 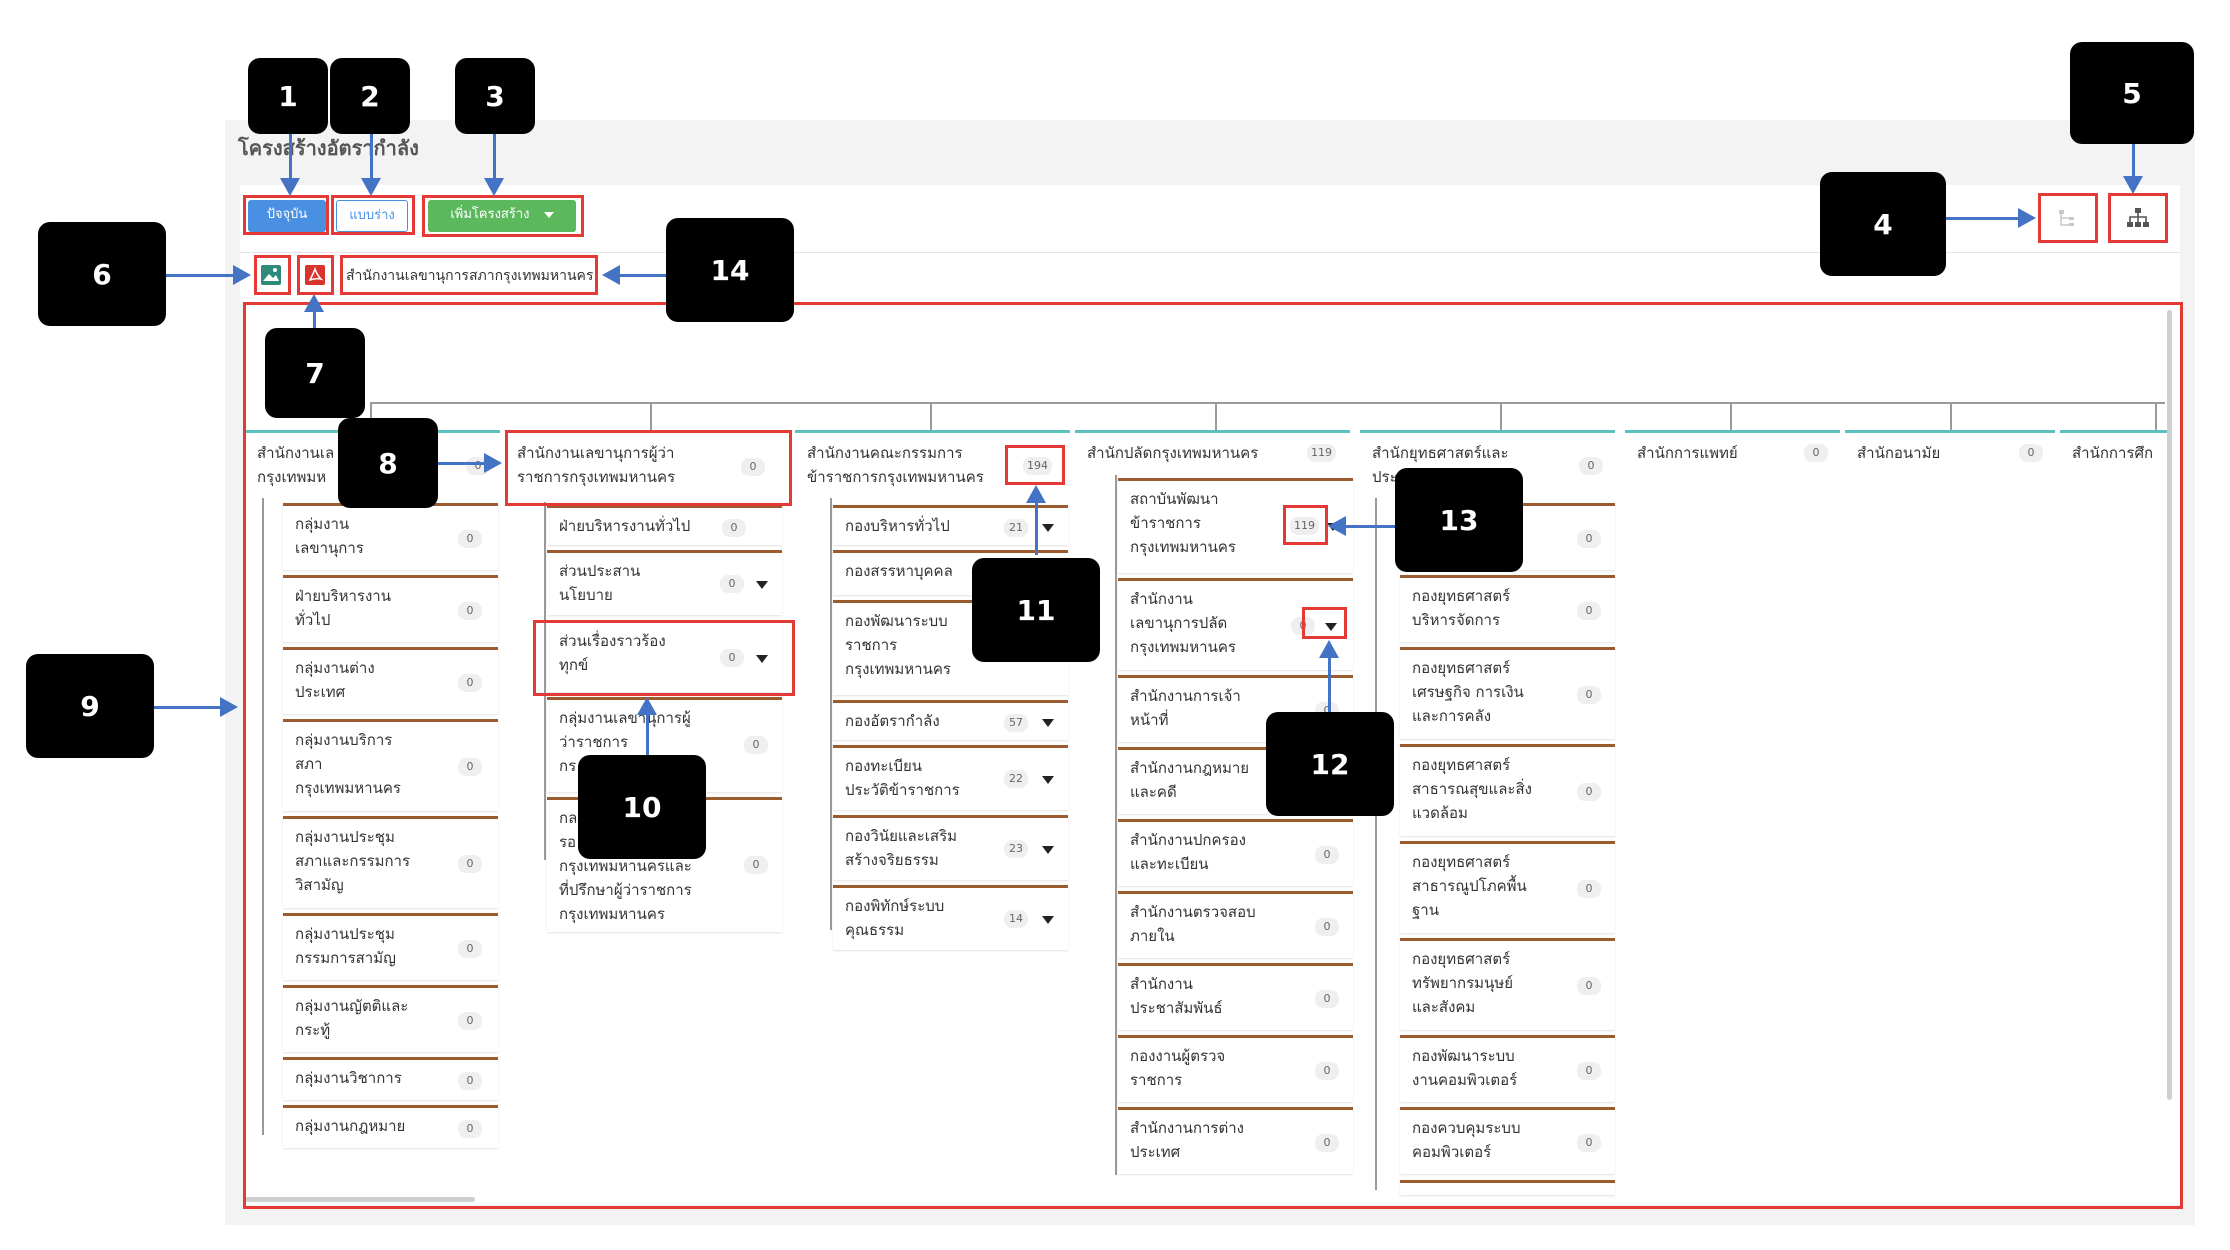 I want to click on callout-label: 5, so click(x=2132, y=93).